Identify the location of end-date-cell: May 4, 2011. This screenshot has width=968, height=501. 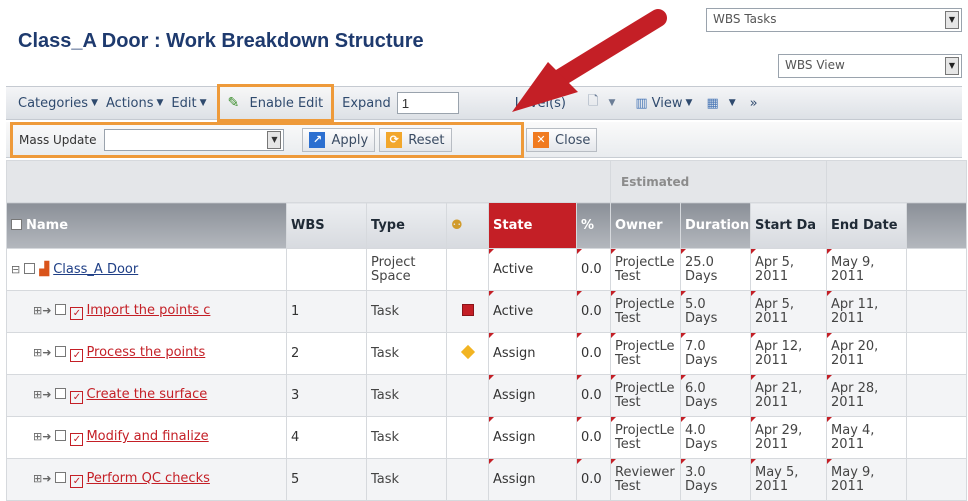
(867, 437).